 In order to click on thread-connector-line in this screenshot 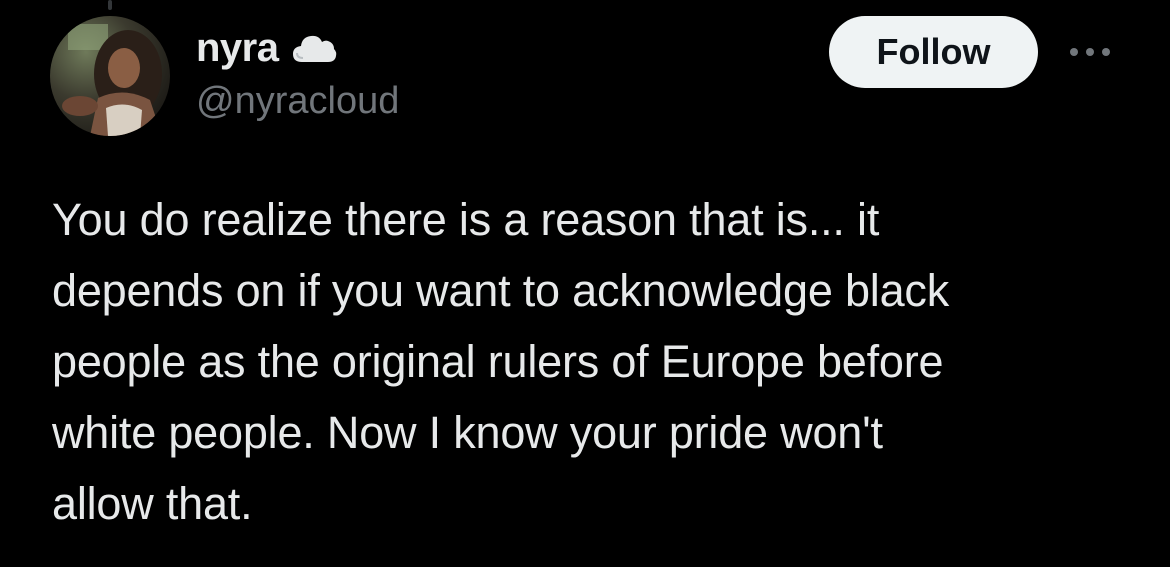, I will do `click(110, 5)`.